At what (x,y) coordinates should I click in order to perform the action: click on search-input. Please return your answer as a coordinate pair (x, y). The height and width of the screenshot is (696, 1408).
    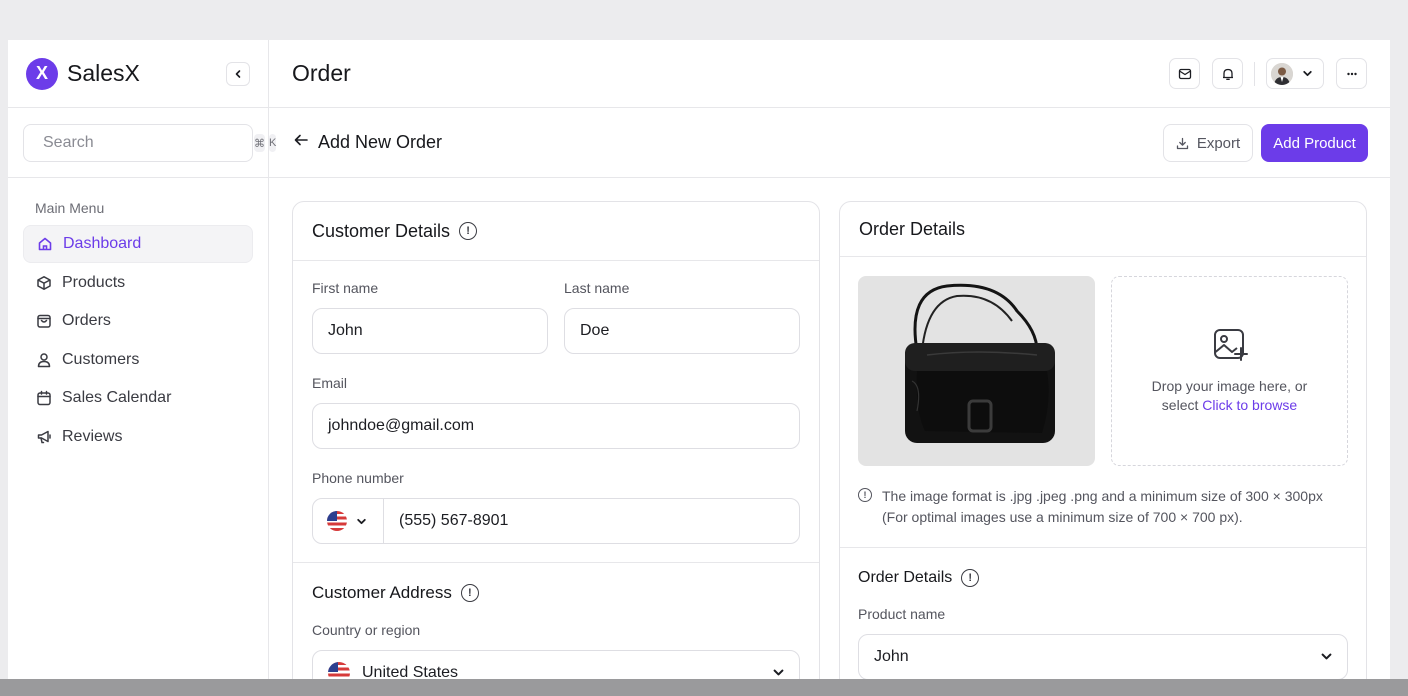
    Looking at the image, I should click on (146, 143).